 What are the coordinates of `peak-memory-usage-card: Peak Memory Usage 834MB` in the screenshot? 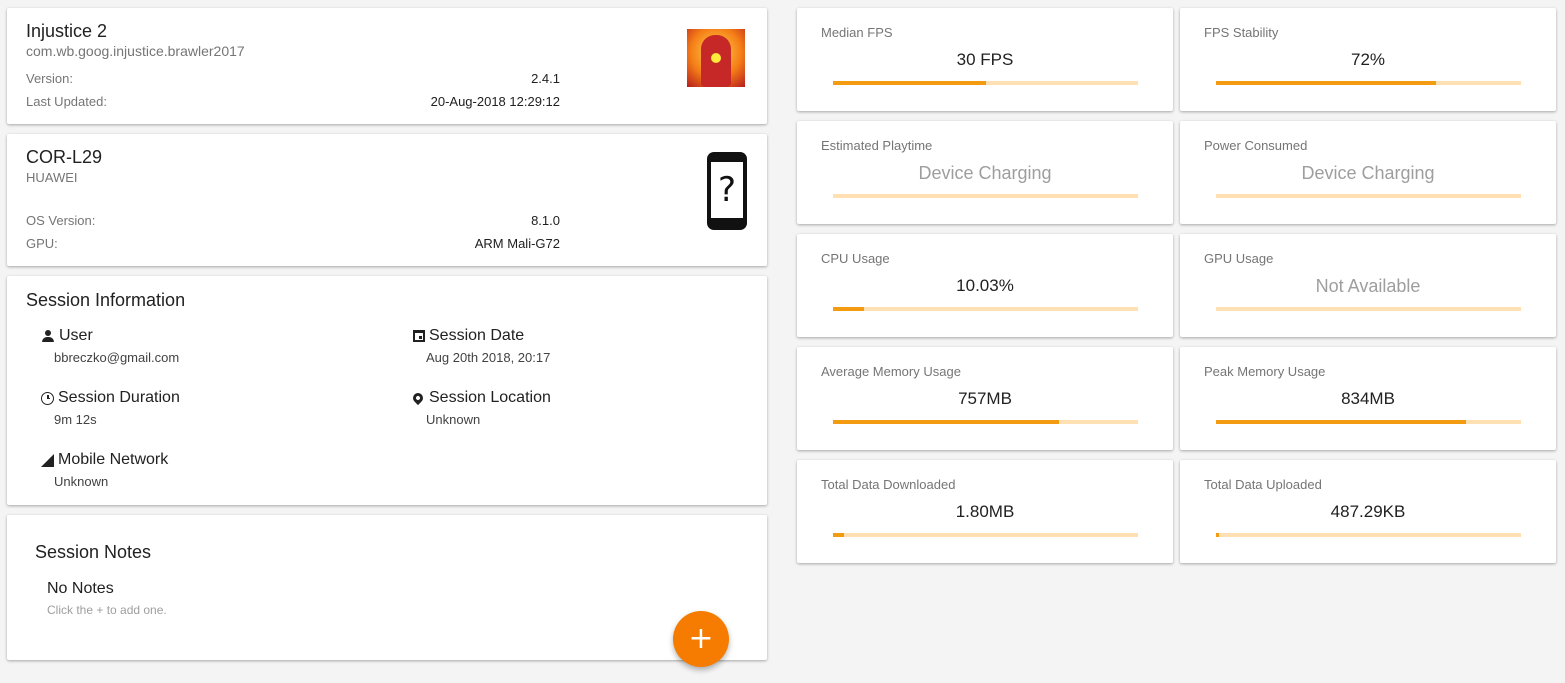 It's located at (1368, 398).